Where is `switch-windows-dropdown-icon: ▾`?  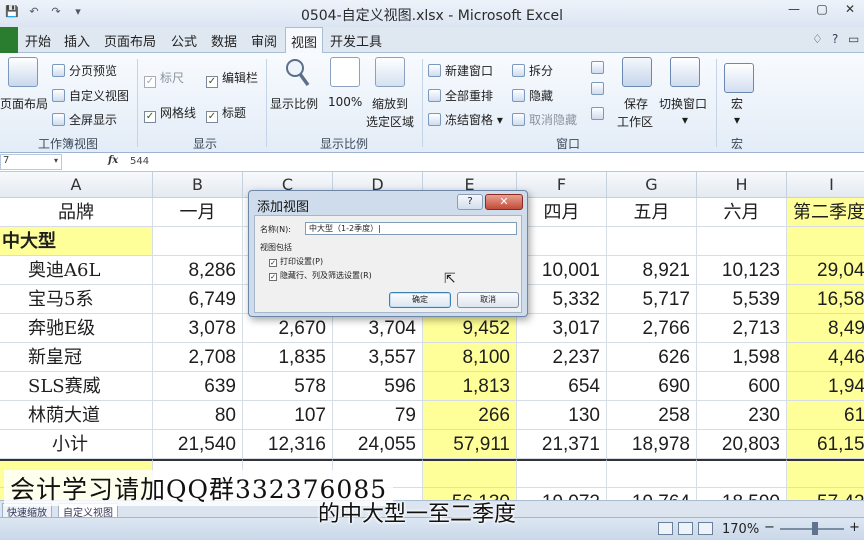
switch-windows-dropdown-icon: ▾ is located at coordinates (685, 120).